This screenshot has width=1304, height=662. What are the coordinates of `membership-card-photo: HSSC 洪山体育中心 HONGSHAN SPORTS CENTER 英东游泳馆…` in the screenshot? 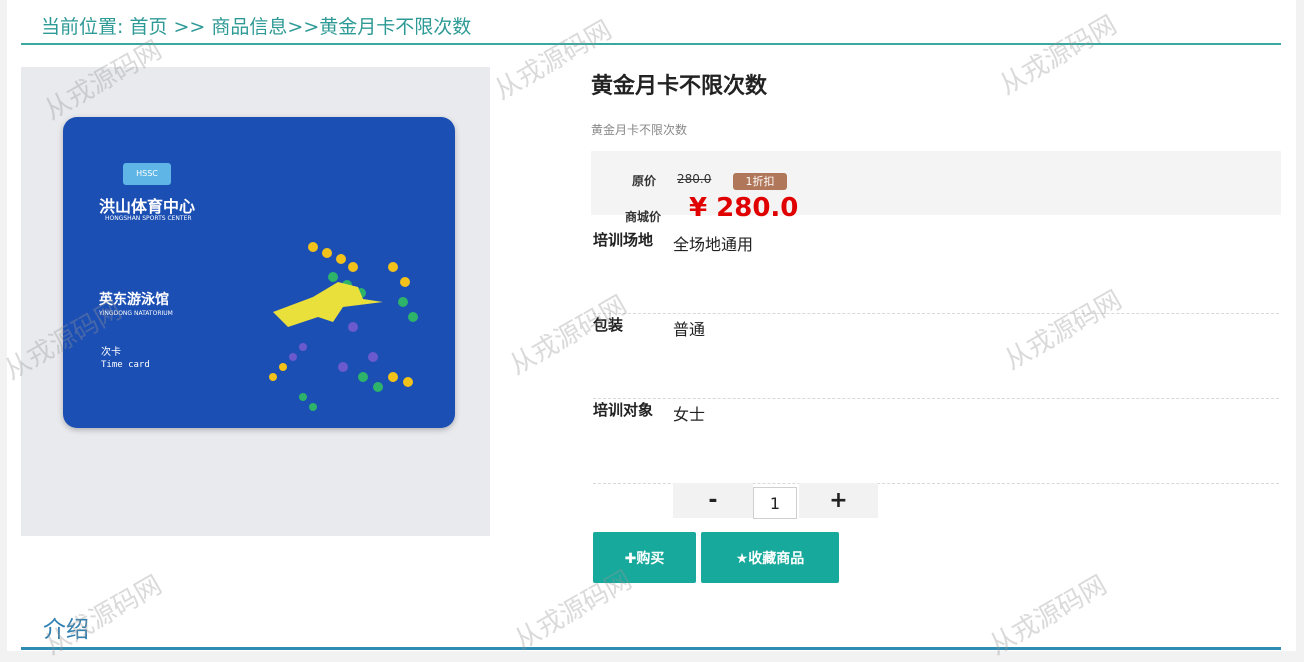 It's located at (259, 272).